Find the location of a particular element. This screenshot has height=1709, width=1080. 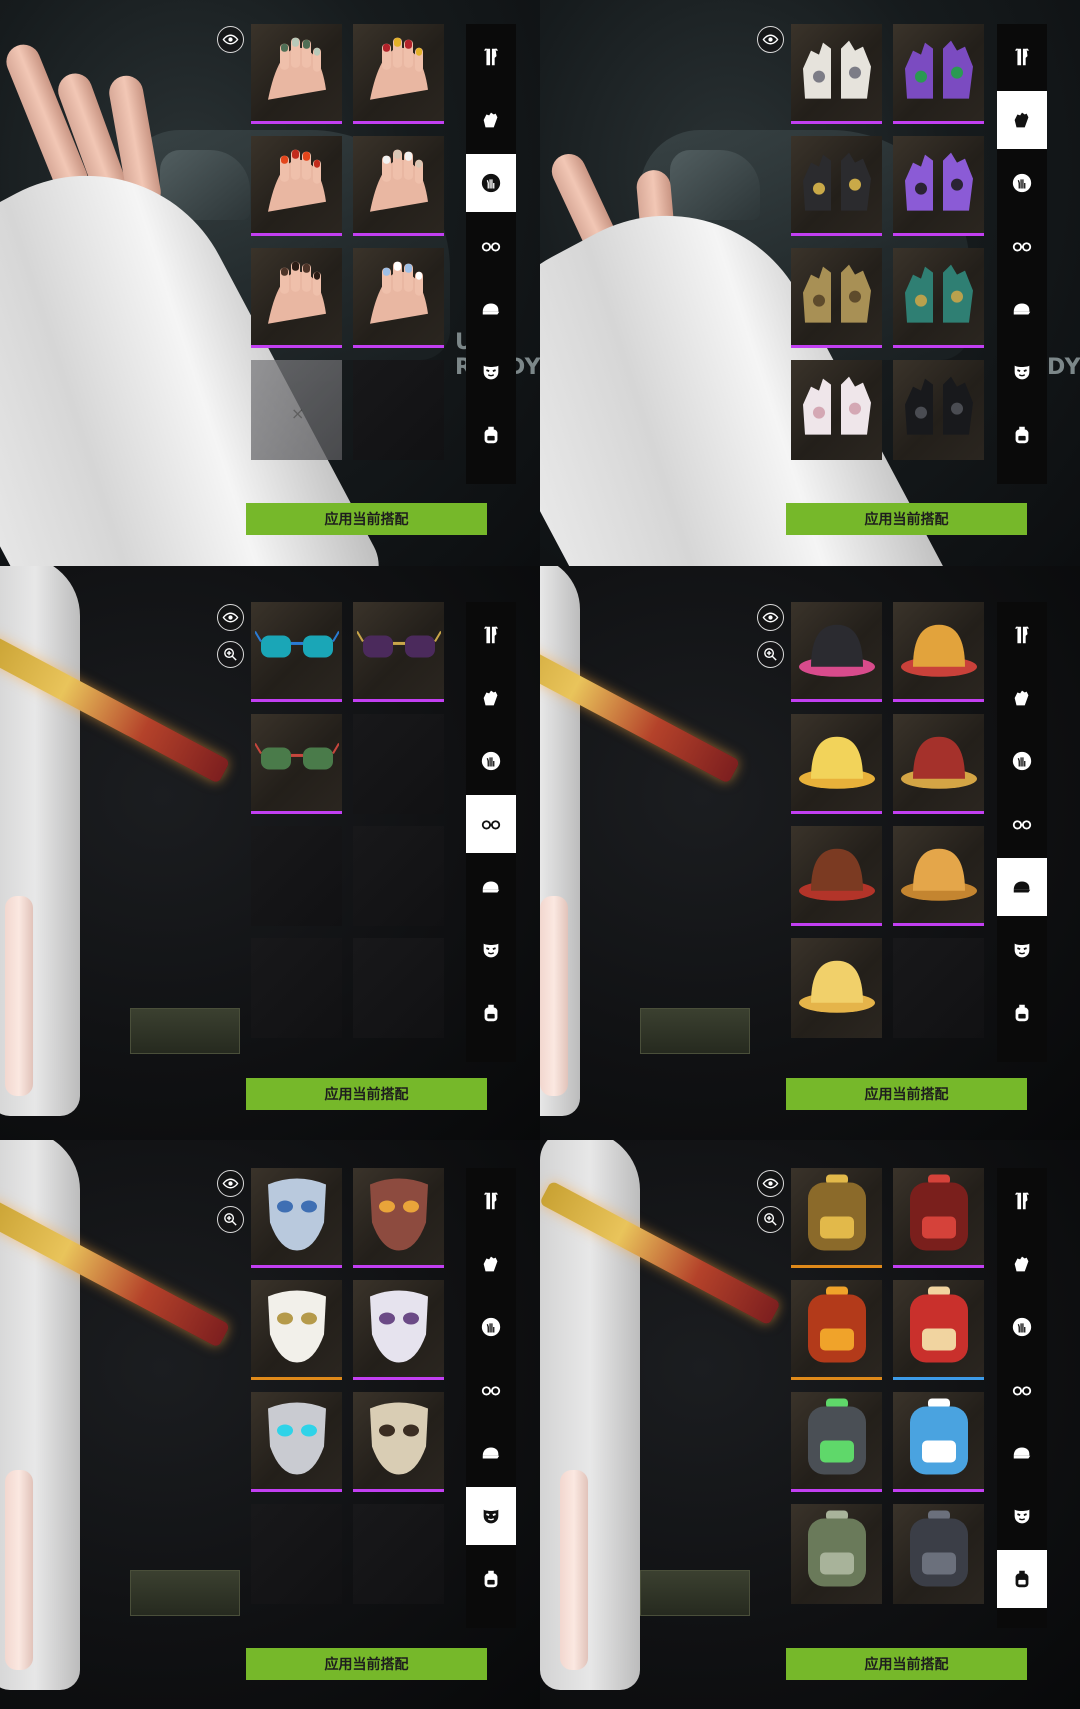

item-slot-chick-hat is located at coordinates (836, 764).